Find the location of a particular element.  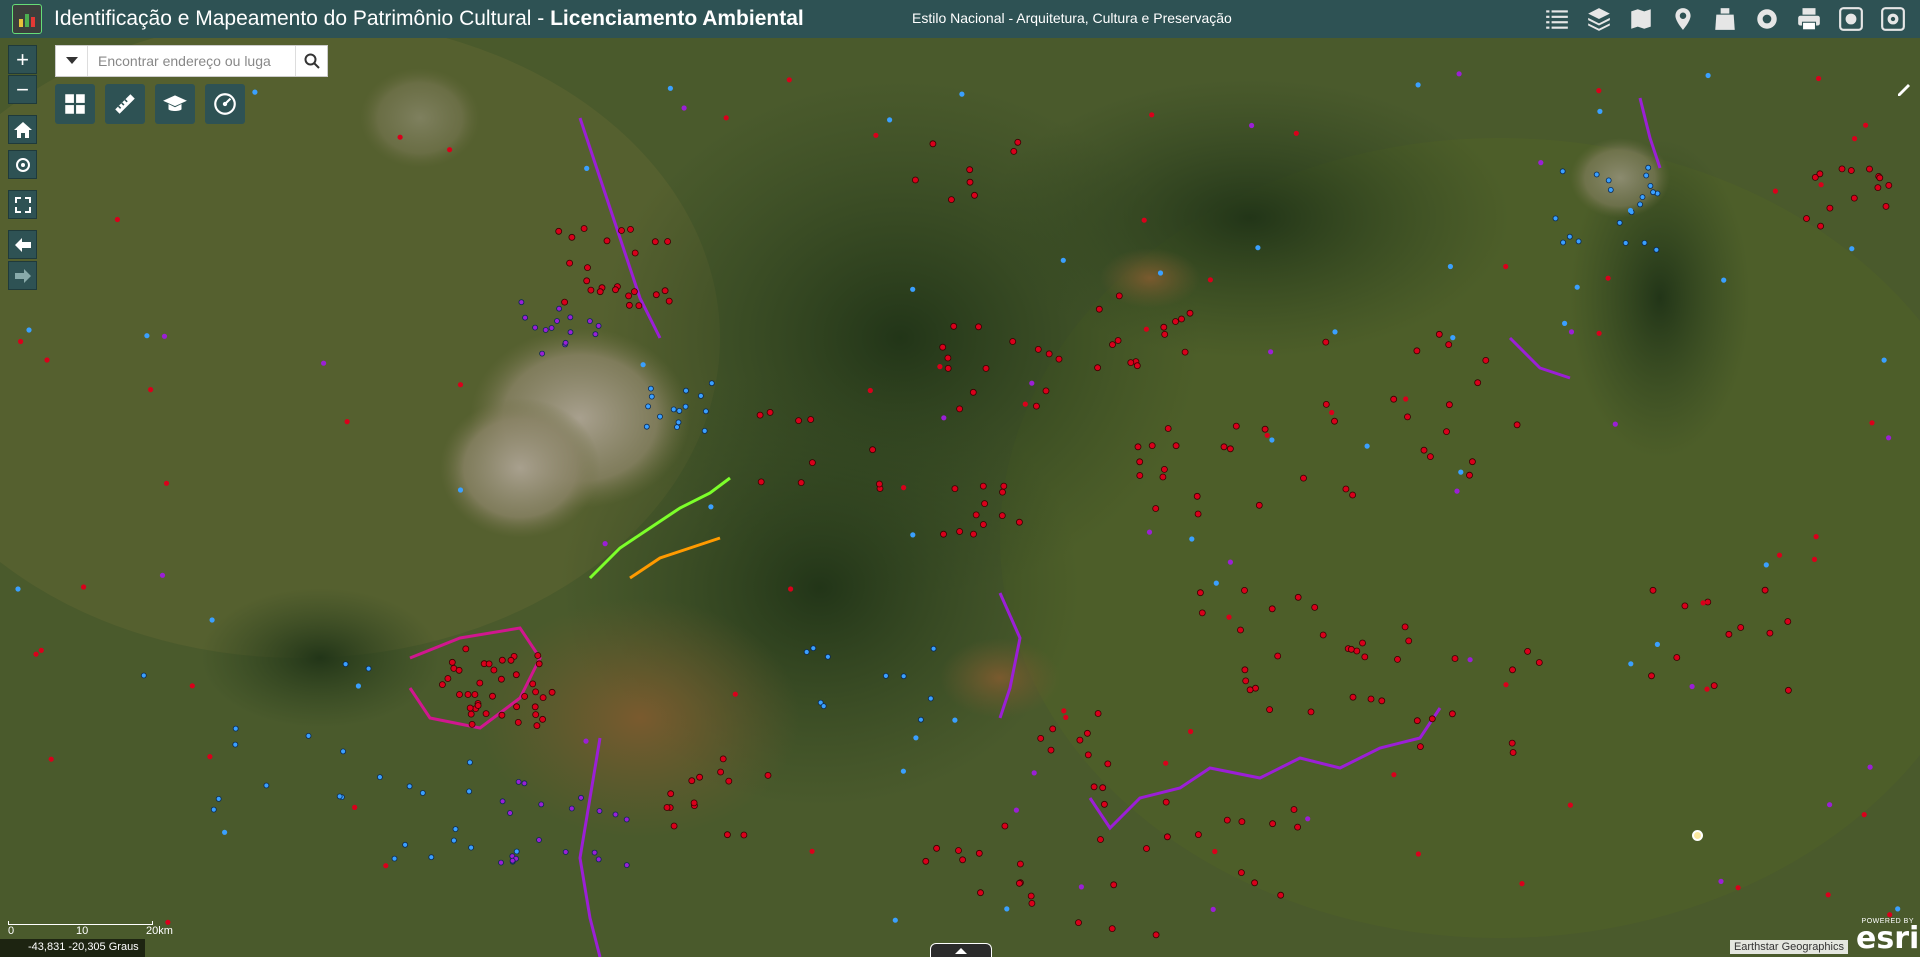

about-button is located at coordinates (1893, 19).